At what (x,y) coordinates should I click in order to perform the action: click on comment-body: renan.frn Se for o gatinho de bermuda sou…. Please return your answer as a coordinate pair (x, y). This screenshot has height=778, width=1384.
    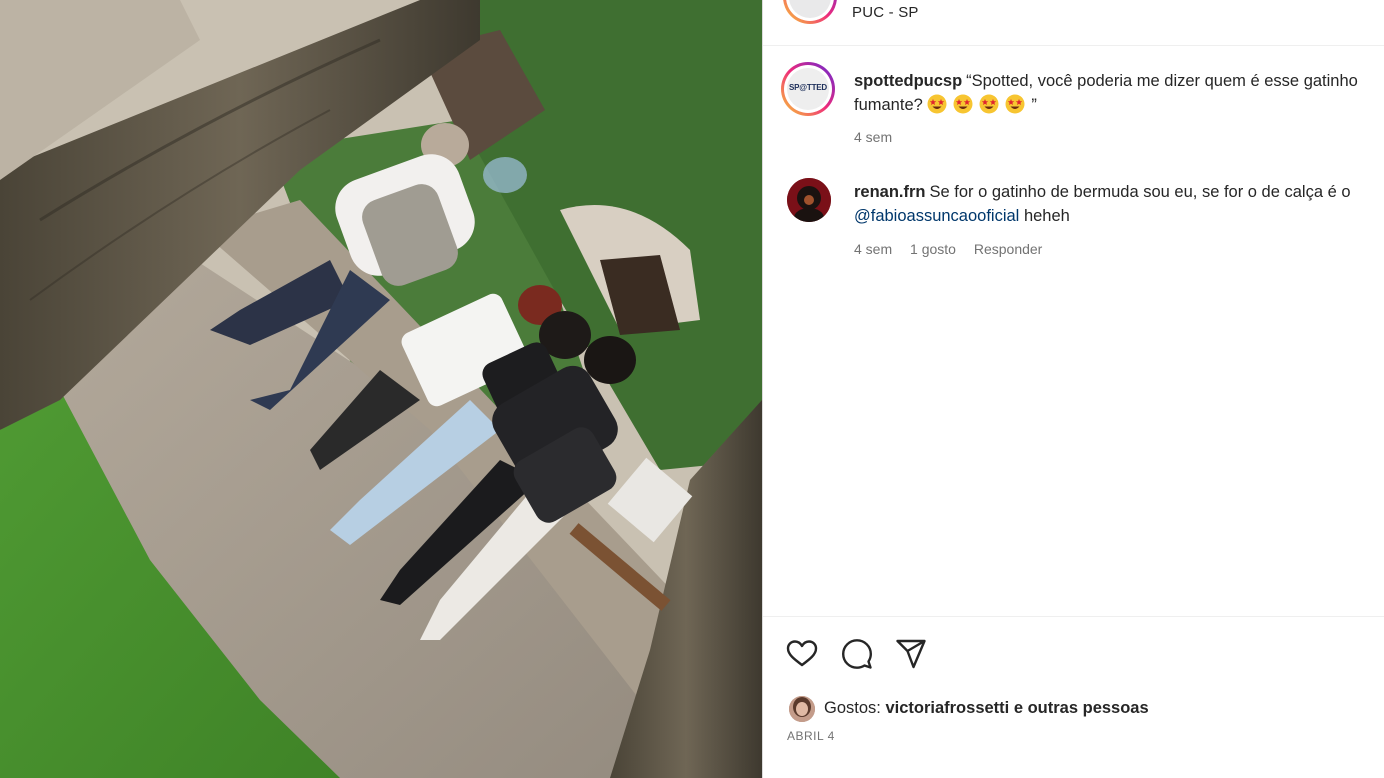
    Looking at the image, I should click on (1106, 204).